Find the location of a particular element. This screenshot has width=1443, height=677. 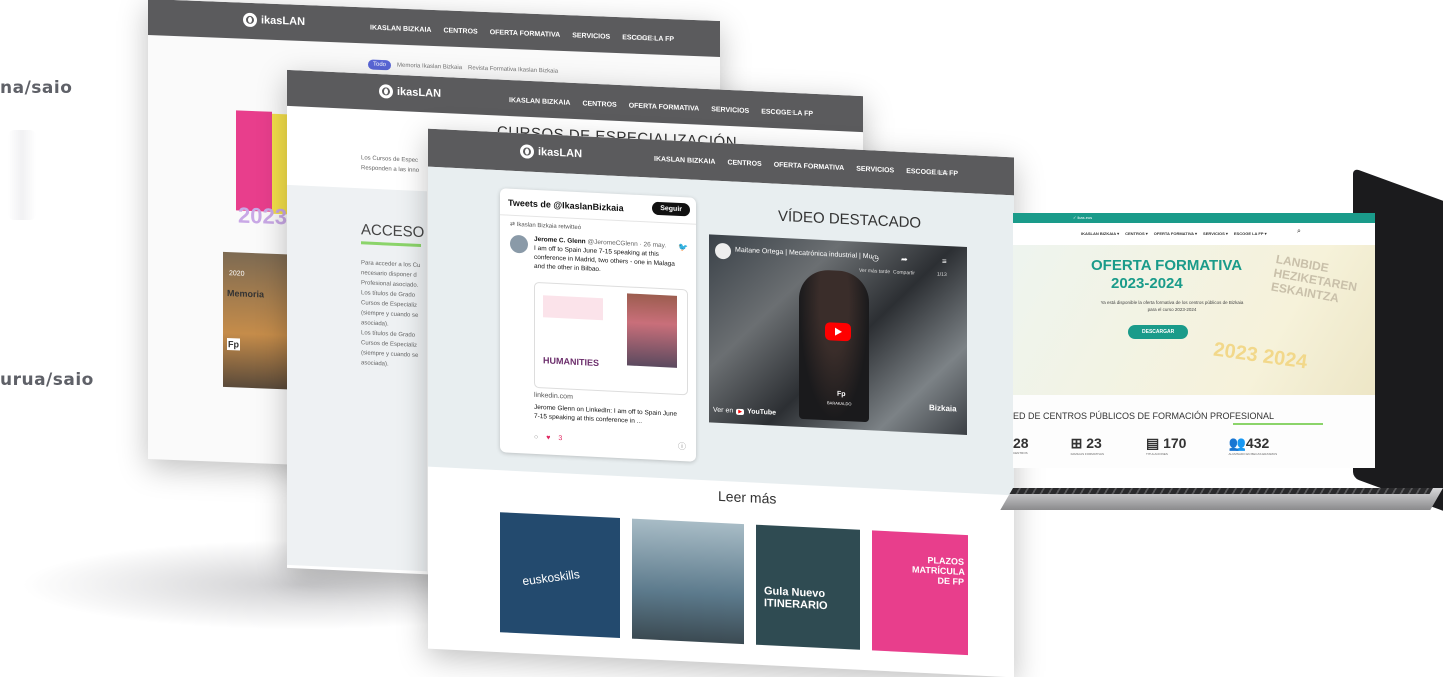

yellow-cover-strip is located at coordinates (280, 164).